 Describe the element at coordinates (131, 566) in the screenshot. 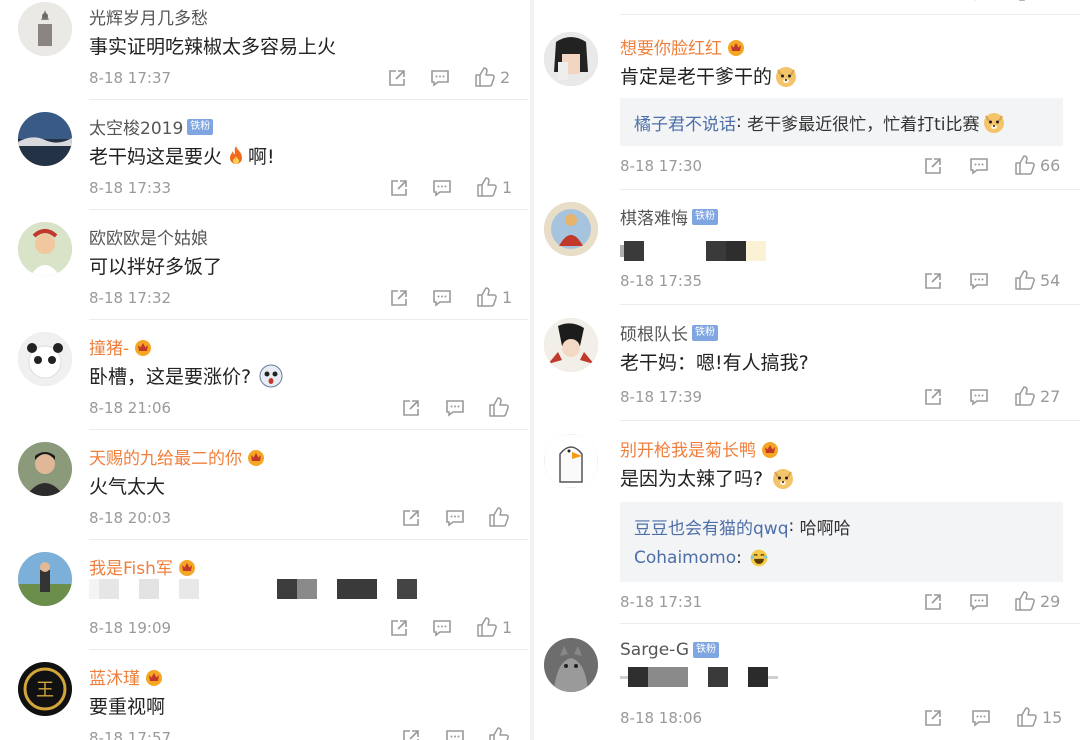

I see `comment-author: 我是Fish军` at that location.